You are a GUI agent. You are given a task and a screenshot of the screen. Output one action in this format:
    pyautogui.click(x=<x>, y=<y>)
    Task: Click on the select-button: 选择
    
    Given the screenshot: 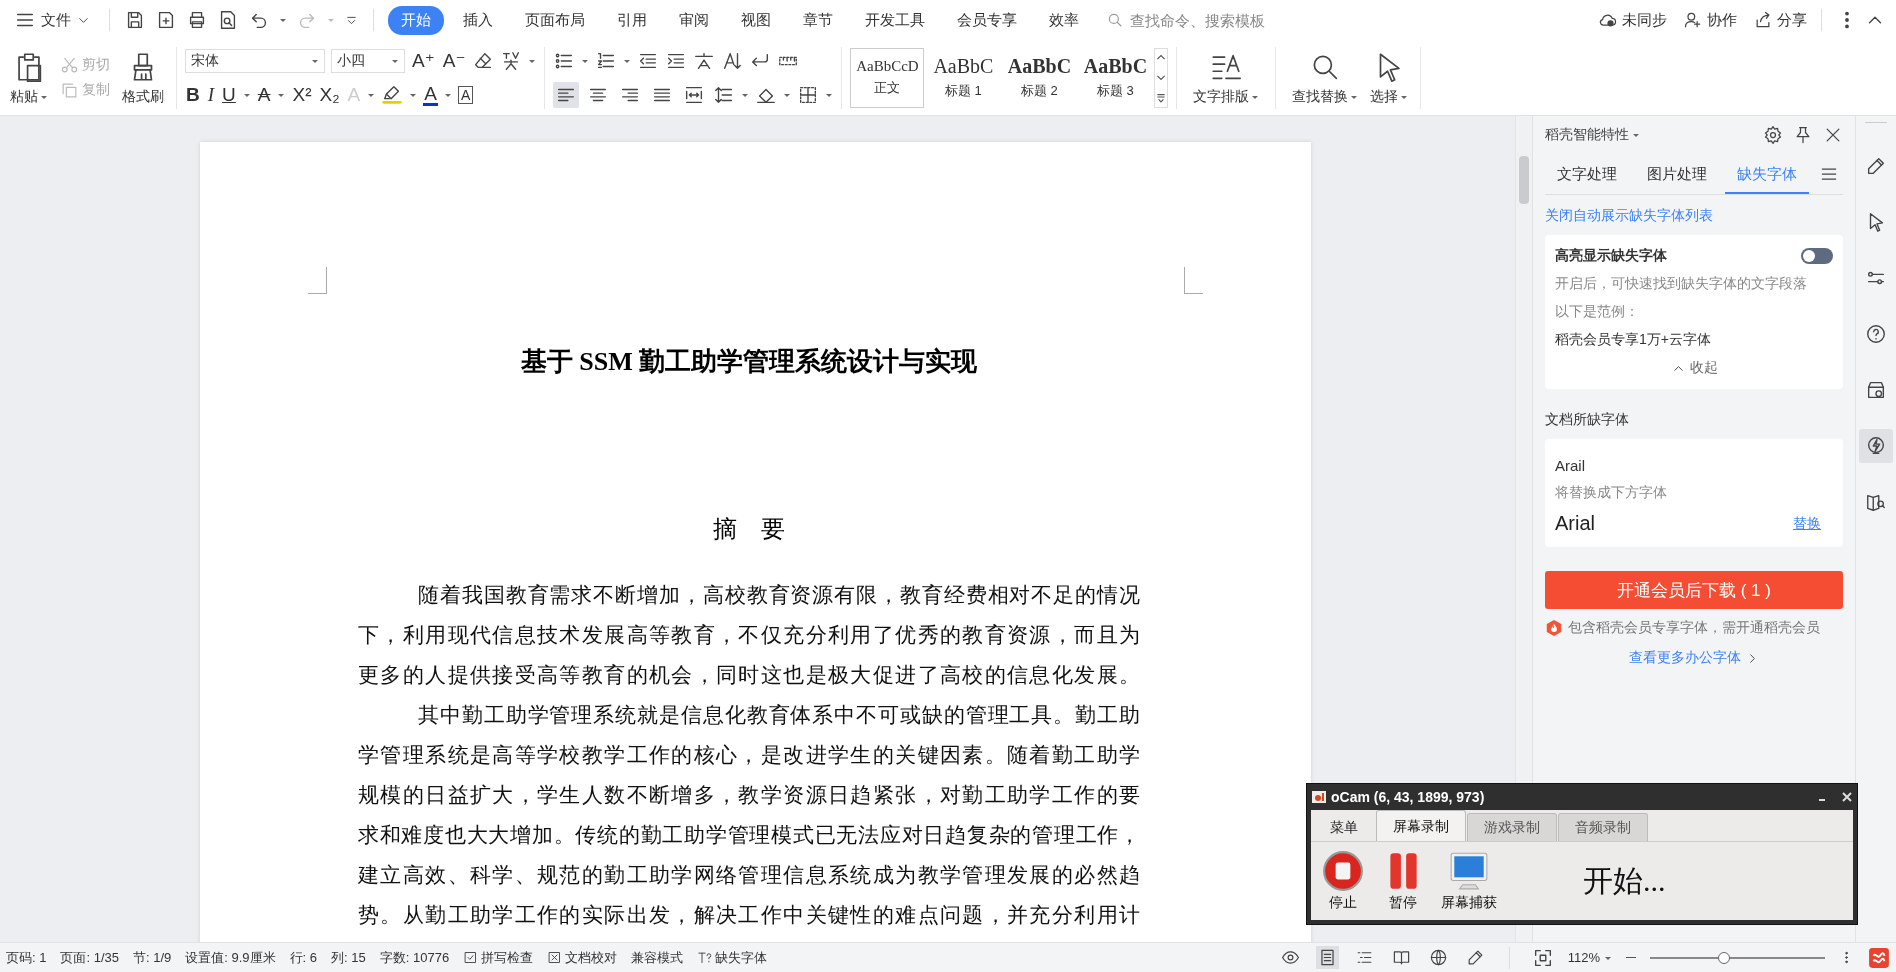 What is the action you would take?
    pyautogui.click(x=1389, y=77)
    